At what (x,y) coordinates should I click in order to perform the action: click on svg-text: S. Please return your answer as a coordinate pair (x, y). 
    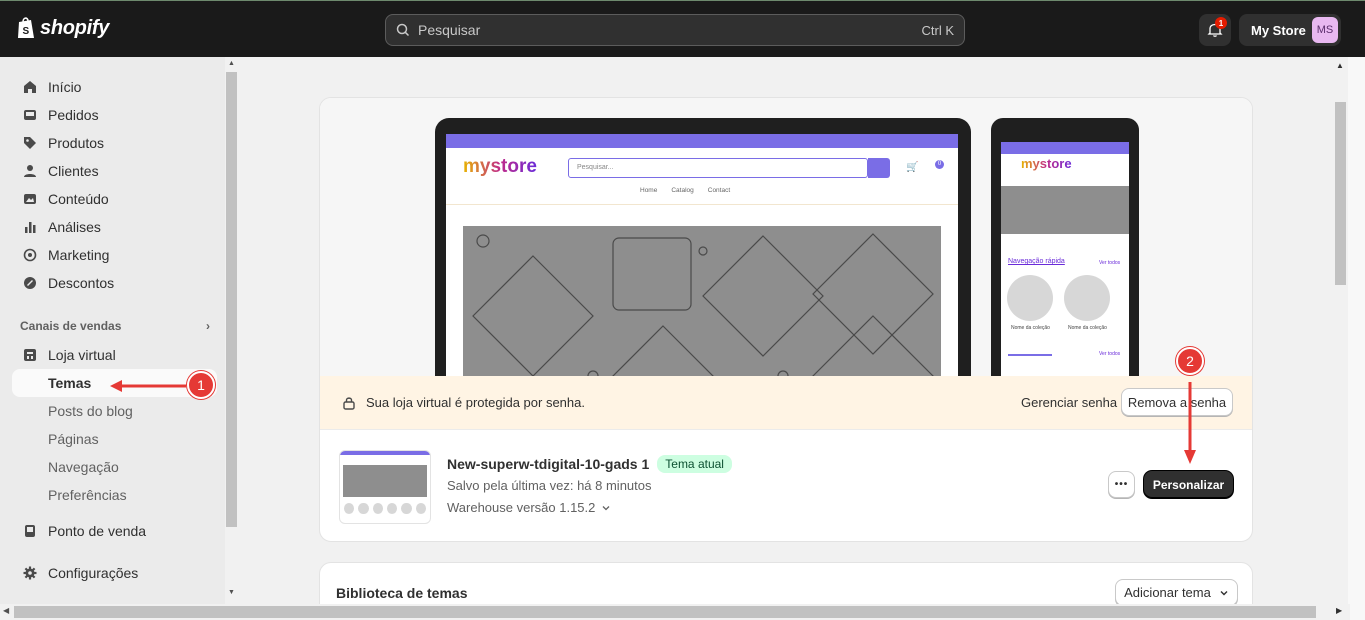
    Looking at the image, I should click on (26, 31).